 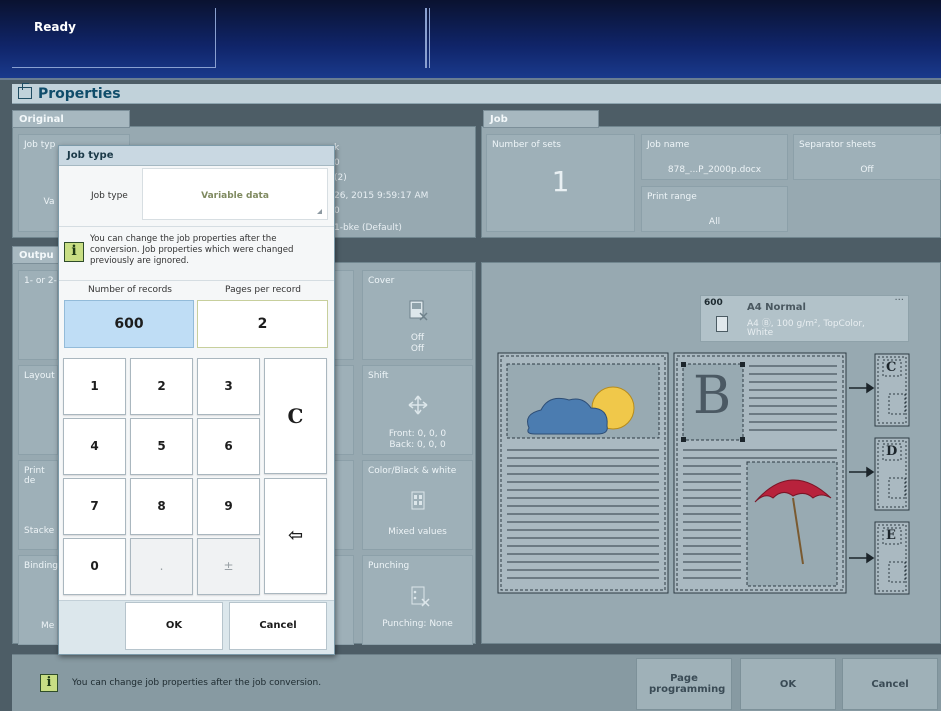 What do you see at coordinates (39, 376) in the screenshot?
I see `layout-label: Layout` at bounding box center [39, 376].